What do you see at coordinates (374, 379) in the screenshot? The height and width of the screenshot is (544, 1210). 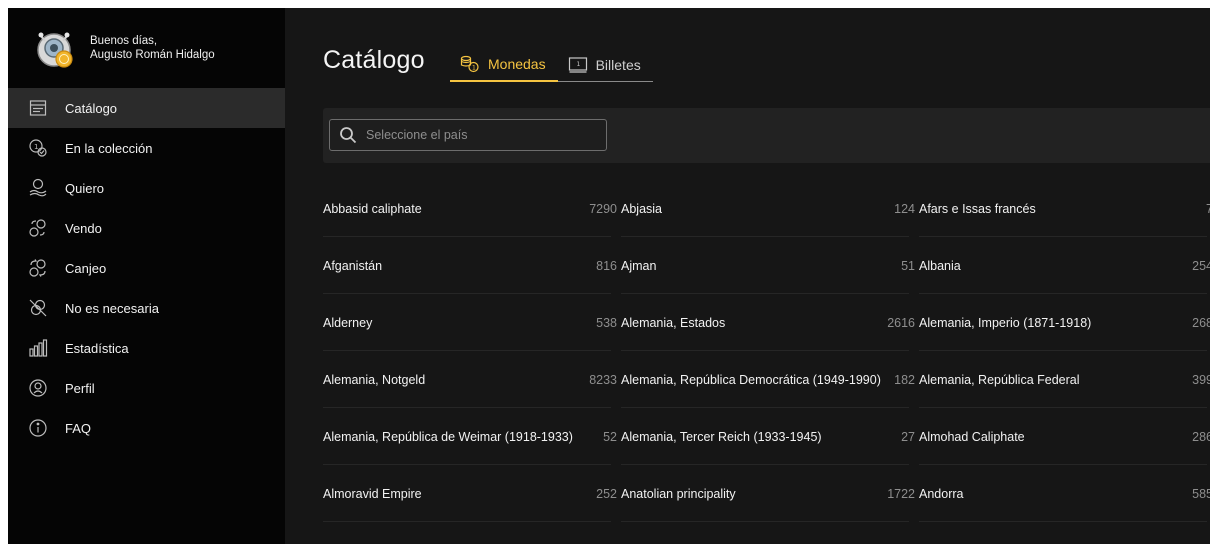 I see `country-name: Alemania, Notgeld` at bounding box center [374, 379].